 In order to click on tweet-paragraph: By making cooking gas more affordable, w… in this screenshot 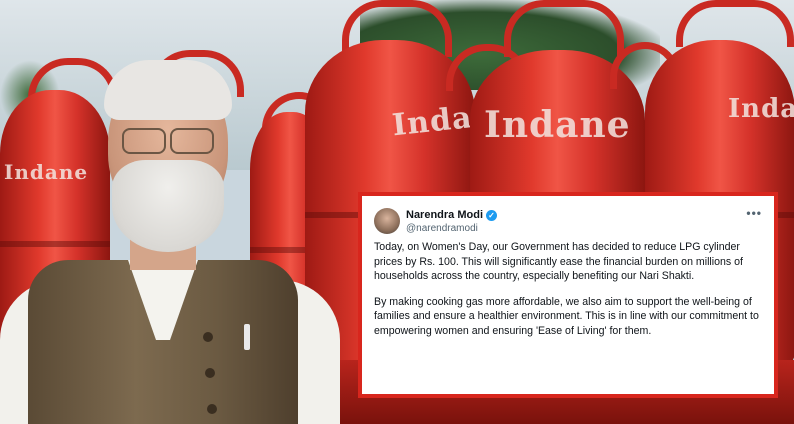, I will do `click(566, 316)`.